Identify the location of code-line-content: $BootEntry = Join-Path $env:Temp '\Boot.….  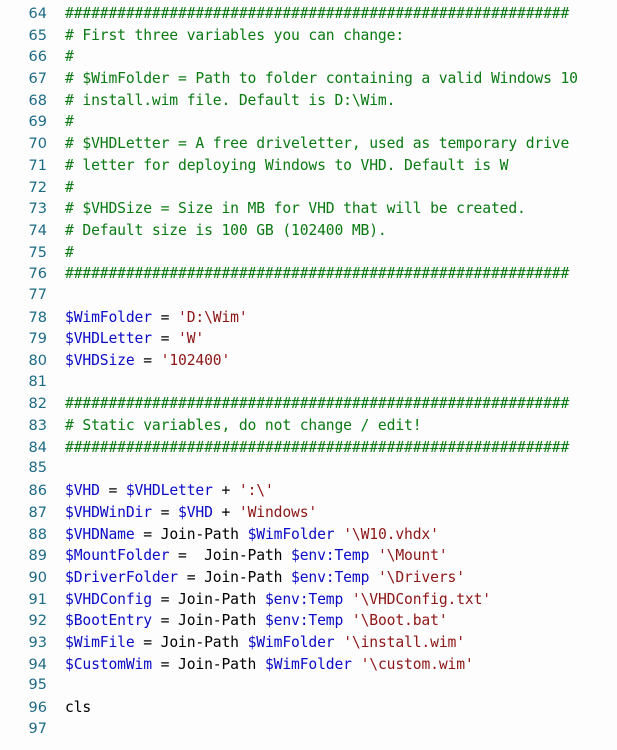
(247, 621).